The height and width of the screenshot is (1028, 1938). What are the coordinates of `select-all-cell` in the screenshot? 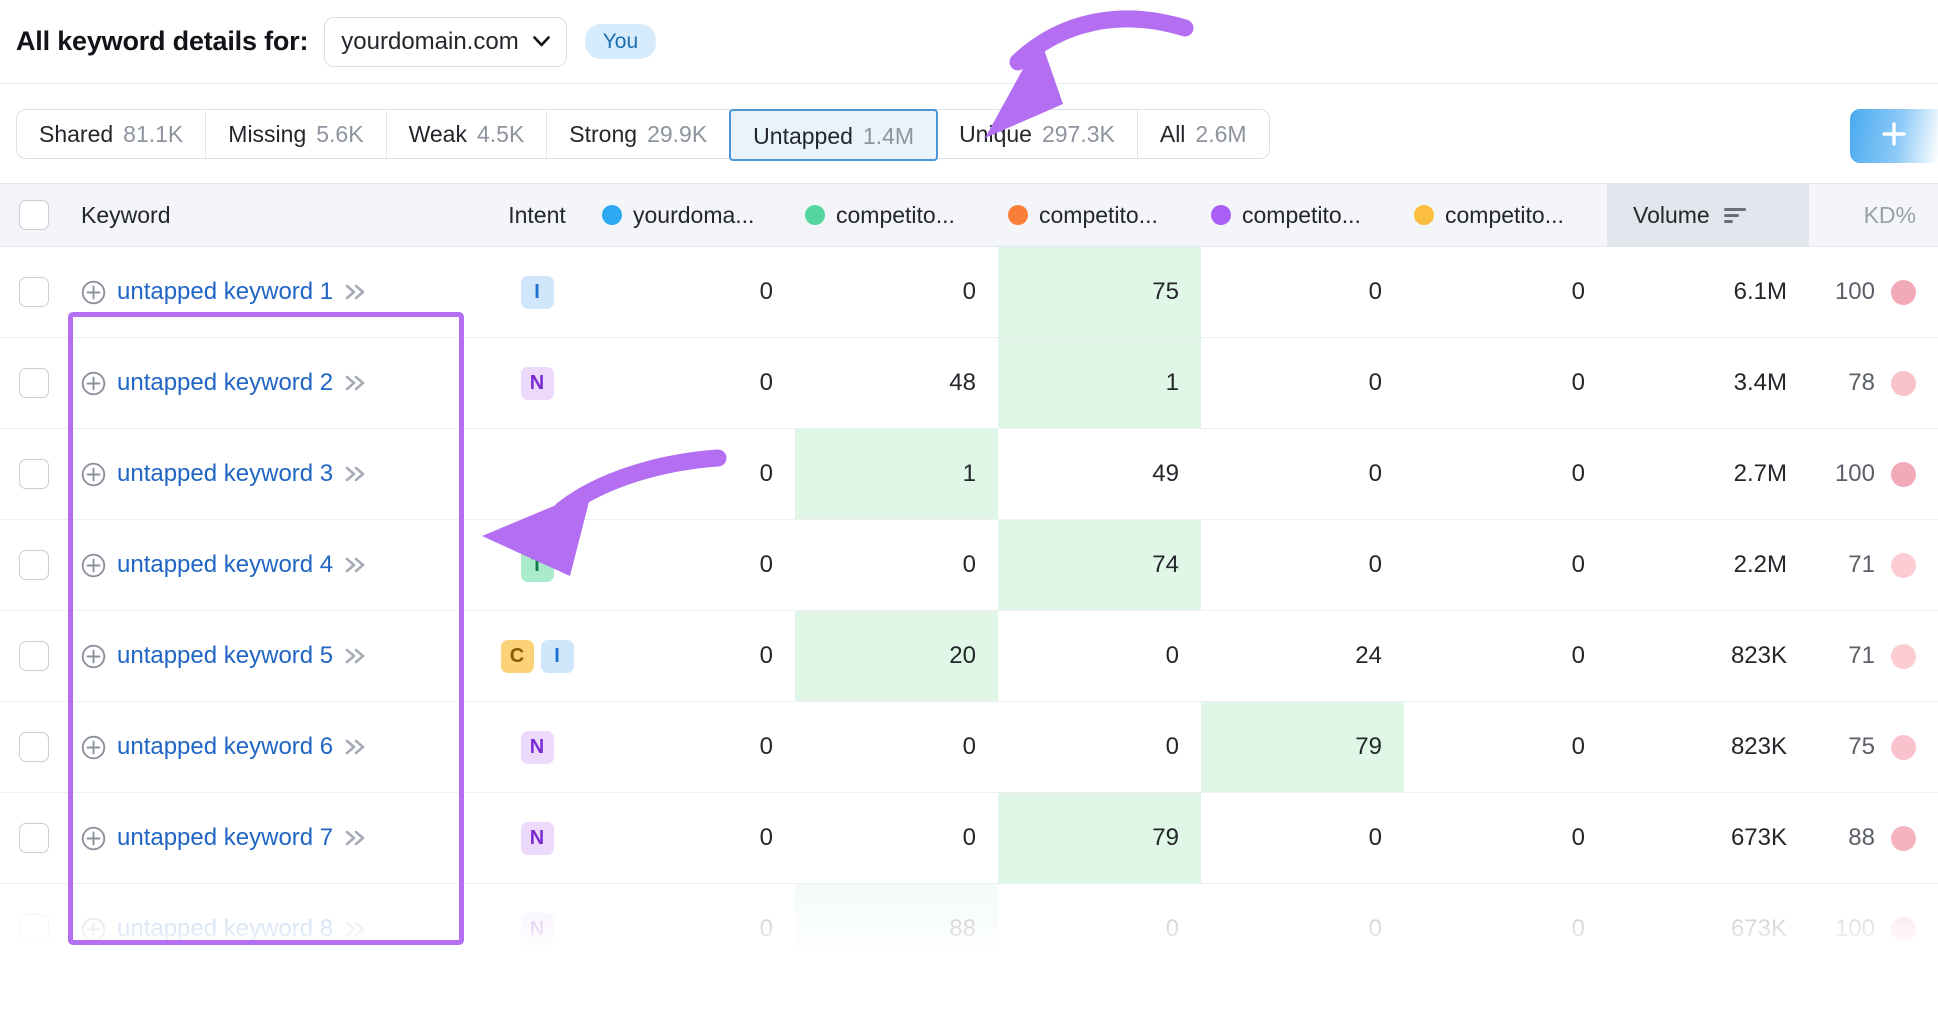 It's located at (34, 215).